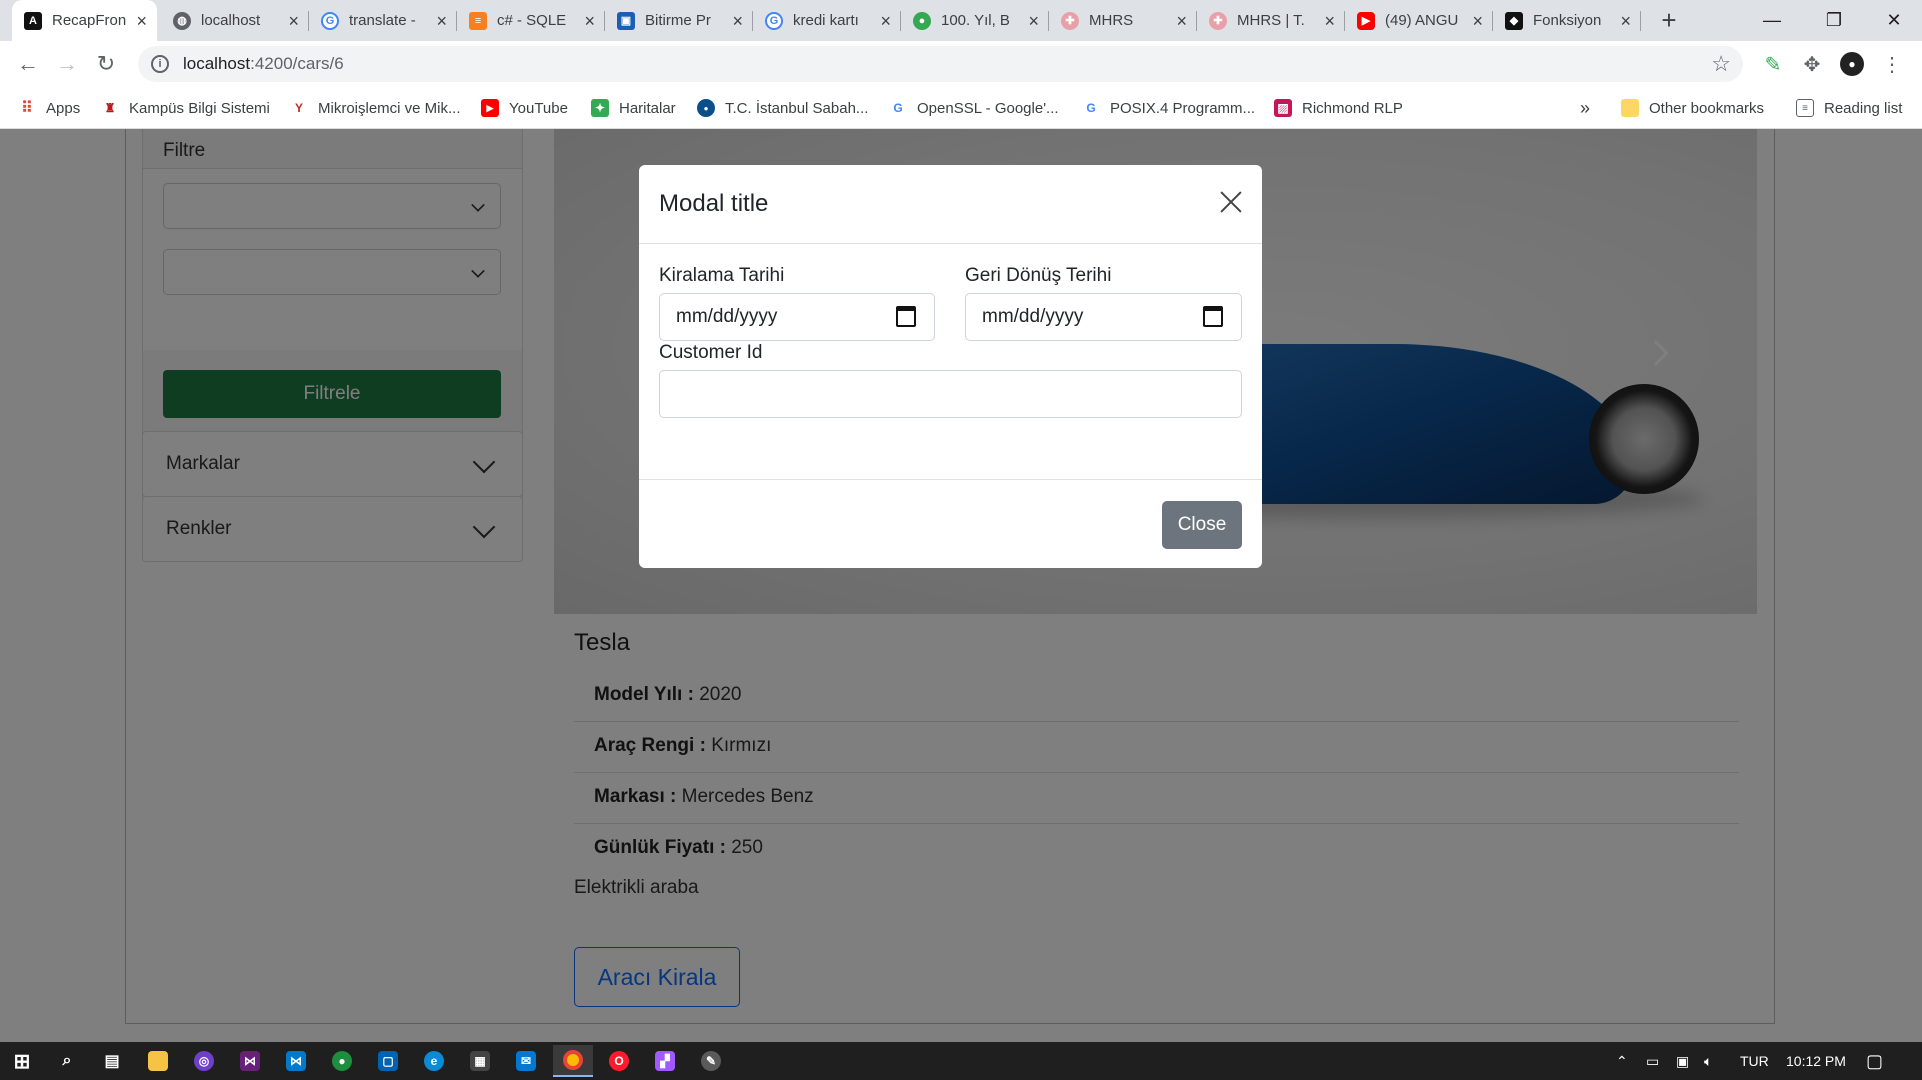  I want to click on tab-fonksiyon: ◆ Fonksiyon ×, so click(1567, 20).